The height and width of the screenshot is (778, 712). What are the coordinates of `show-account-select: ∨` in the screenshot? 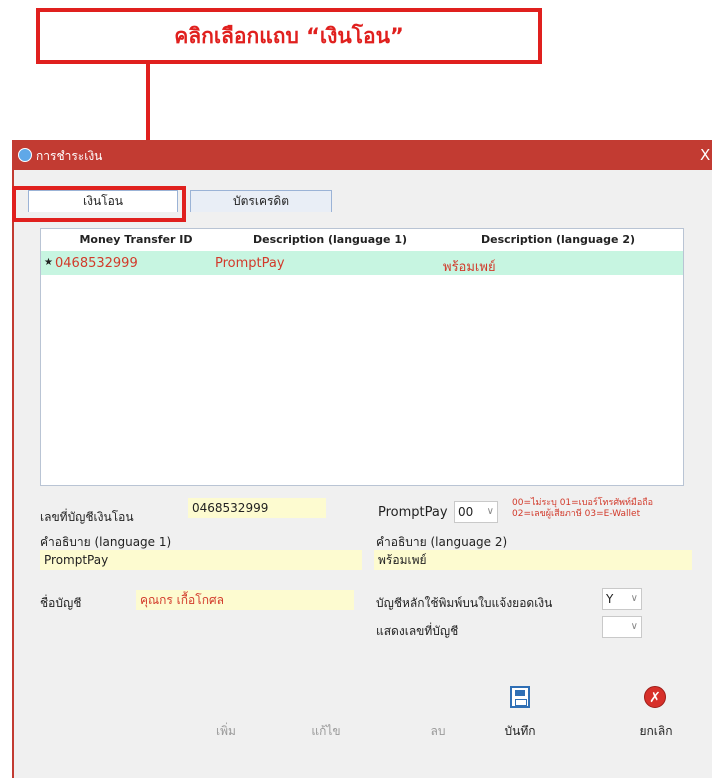 It's located at (622, 627).